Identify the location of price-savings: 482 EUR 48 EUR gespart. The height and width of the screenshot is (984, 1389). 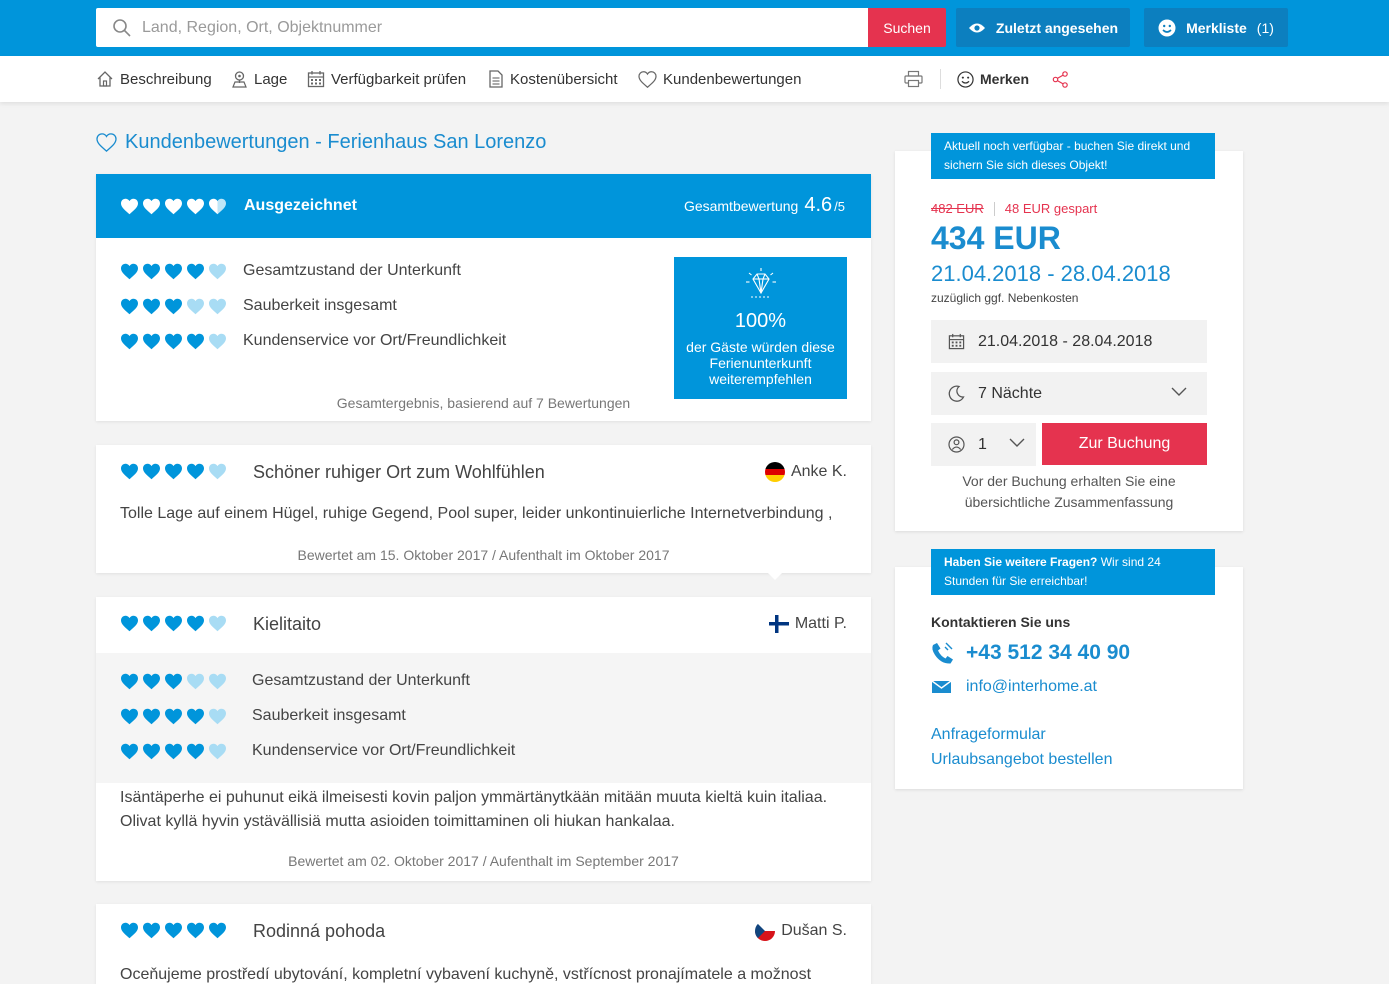
(1014, 208).